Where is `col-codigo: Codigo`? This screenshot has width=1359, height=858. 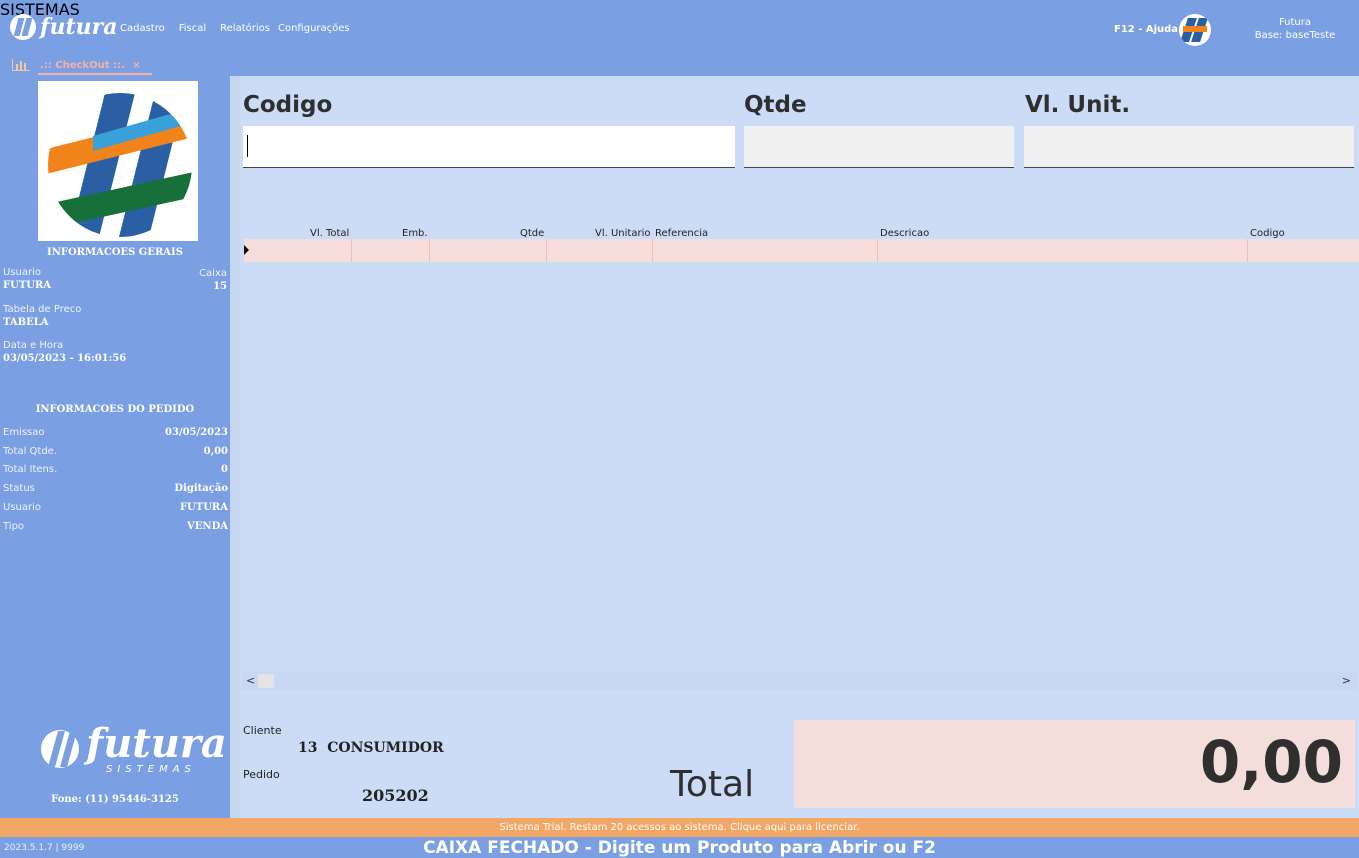
col-codigo: Codigo is located at coordinates (1267, 233).